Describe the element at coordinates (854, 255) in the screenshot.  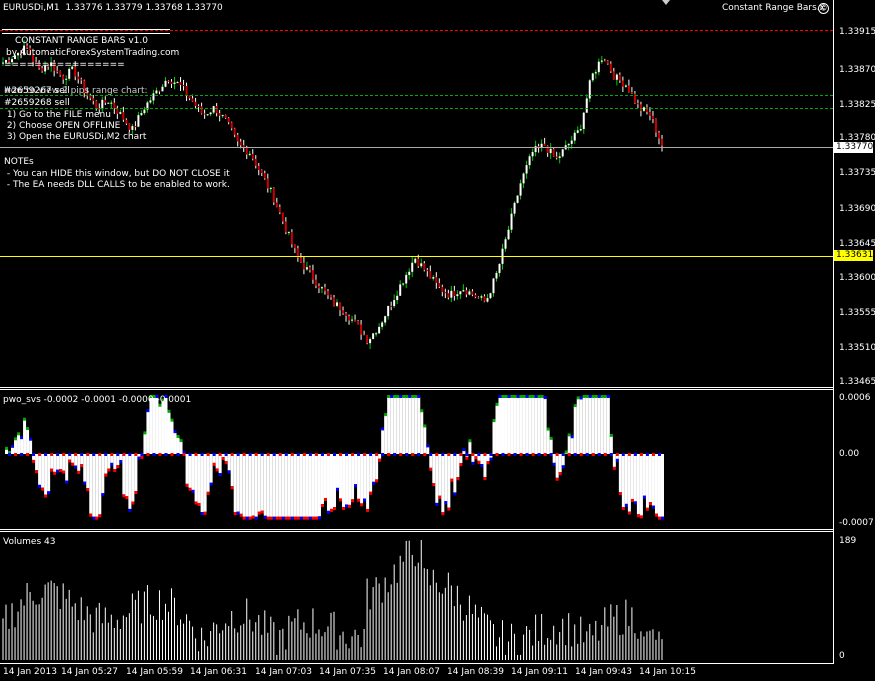
I see `yellow-price-tag: 1.33631` at that location.